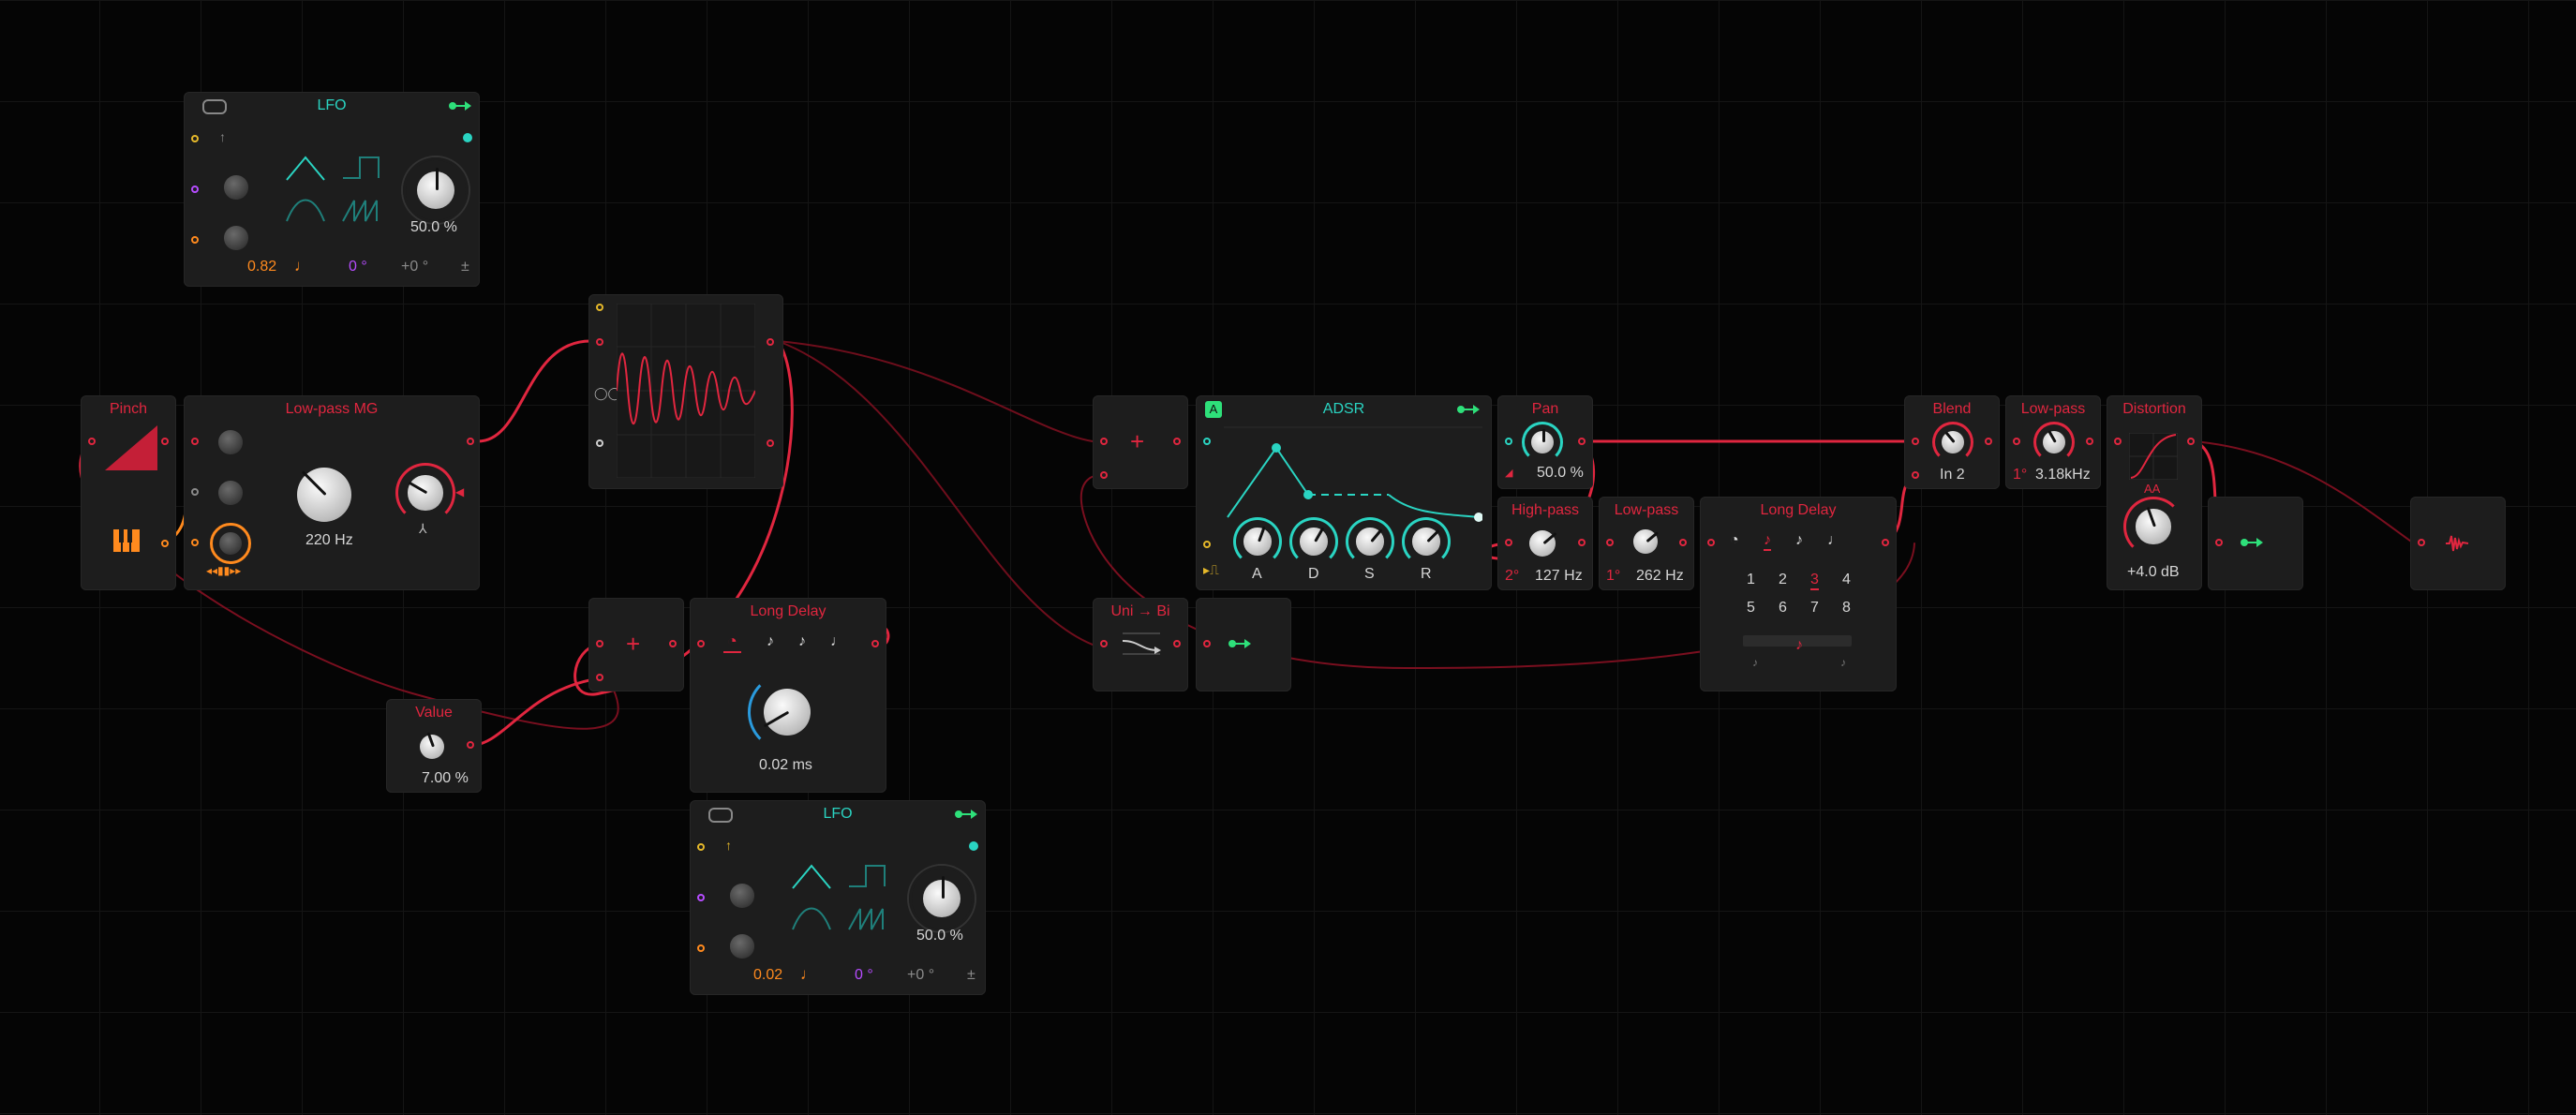  What do you see at coordinates (838, 897) in the screenshot?
I see `lfo-module-bottom: LFO ↑ 50.0 % 0.02 ♩ 0 ° +0 ° ±` at bounding box center [838, 897].